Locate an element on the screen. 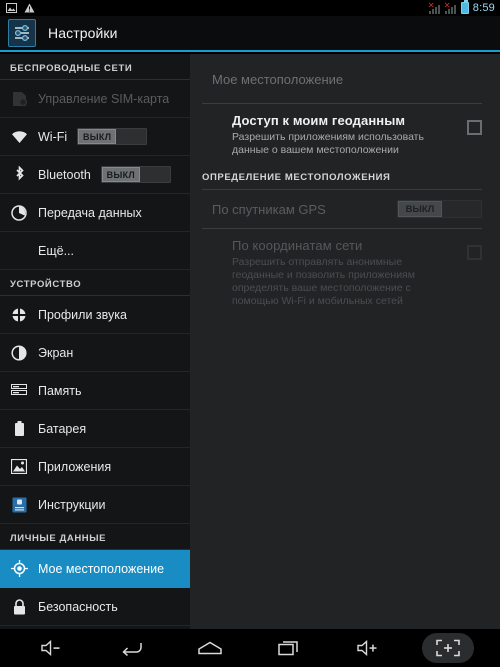 Image resolution: width=500 pixels, height=667 pixels. gps-toggle-label: ВЫКЛ is located at coordinates (420, 209).